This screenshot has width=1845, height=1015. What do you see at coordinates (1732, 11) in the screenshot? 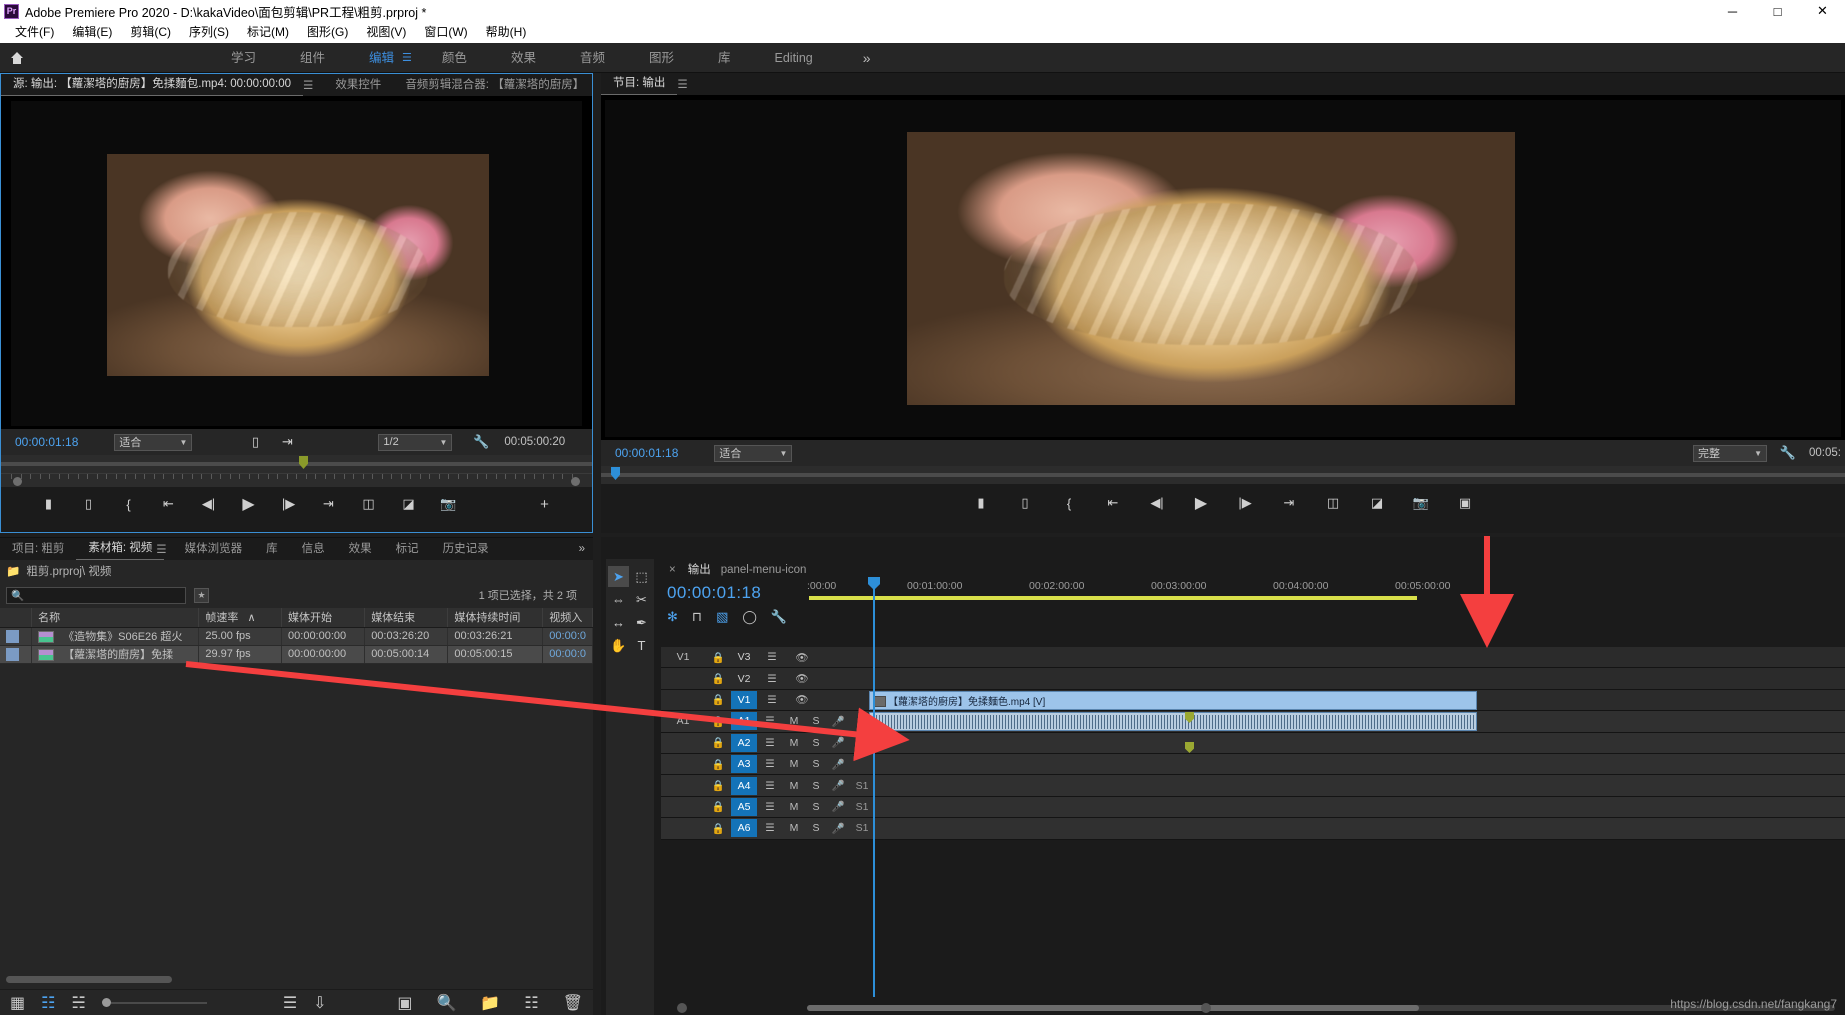
I see `minimize-button: ─` at bounding box center [1732, 11].